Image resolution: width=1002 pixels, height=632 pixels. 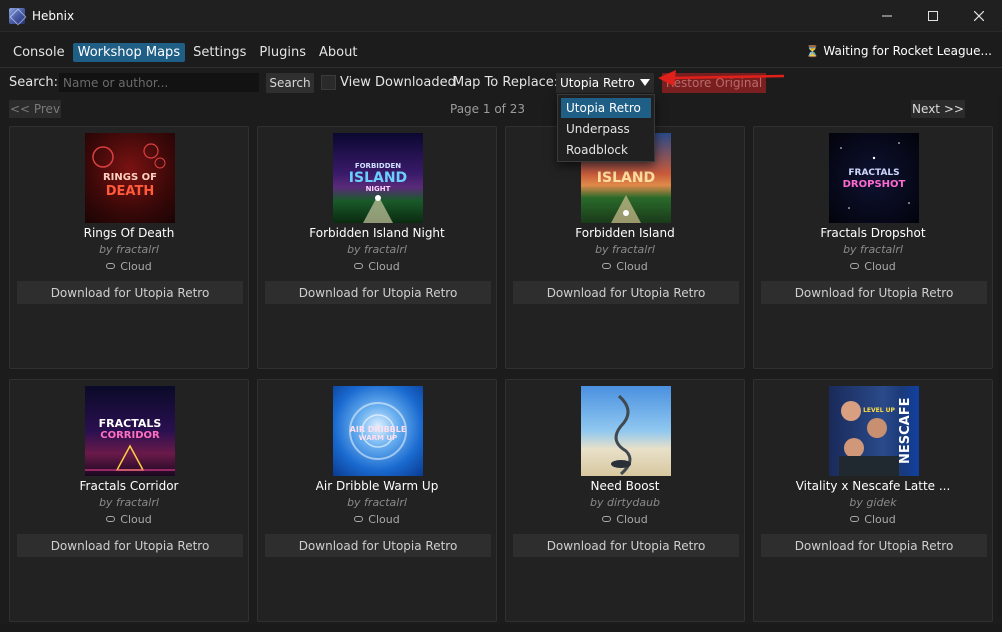 I want to click on map-to-replace-select: Utopia Retro, so click(x=605, y=83).